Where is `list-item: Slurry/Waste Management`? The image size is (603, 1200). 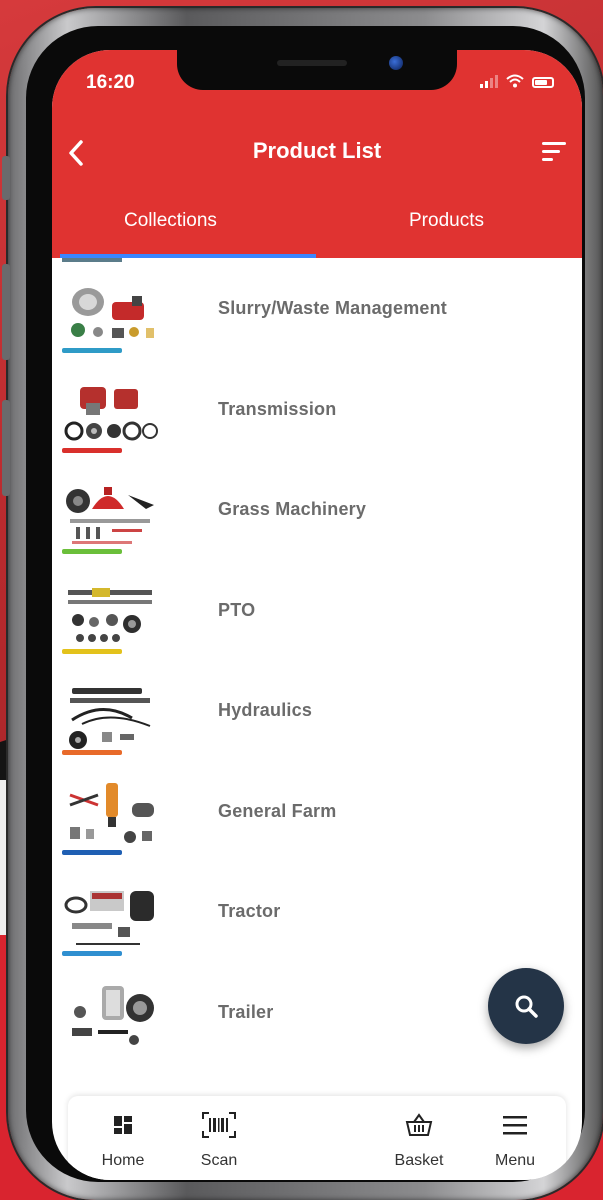 list-item: Slurry/Waste Management is located at coordinates (317, 308).